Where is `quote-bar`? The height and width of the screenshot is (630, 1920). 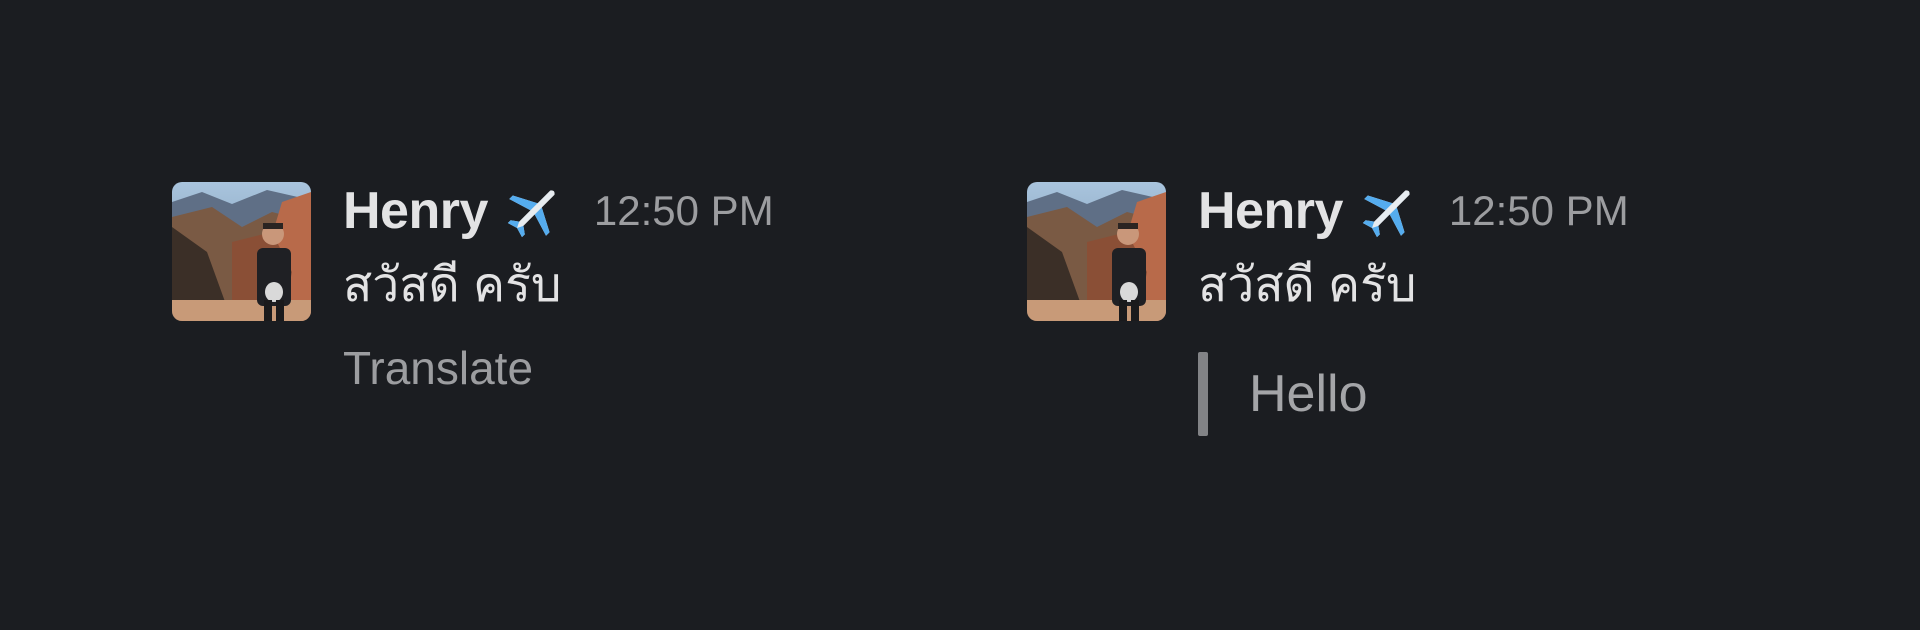 quote-bar is located at coordinates (1203, 394).